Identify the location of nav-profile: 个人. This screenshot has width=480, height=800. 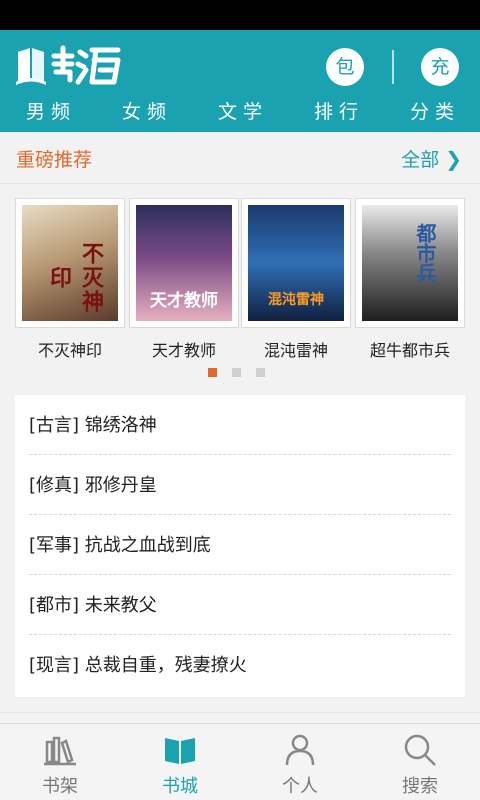
(300, 762).